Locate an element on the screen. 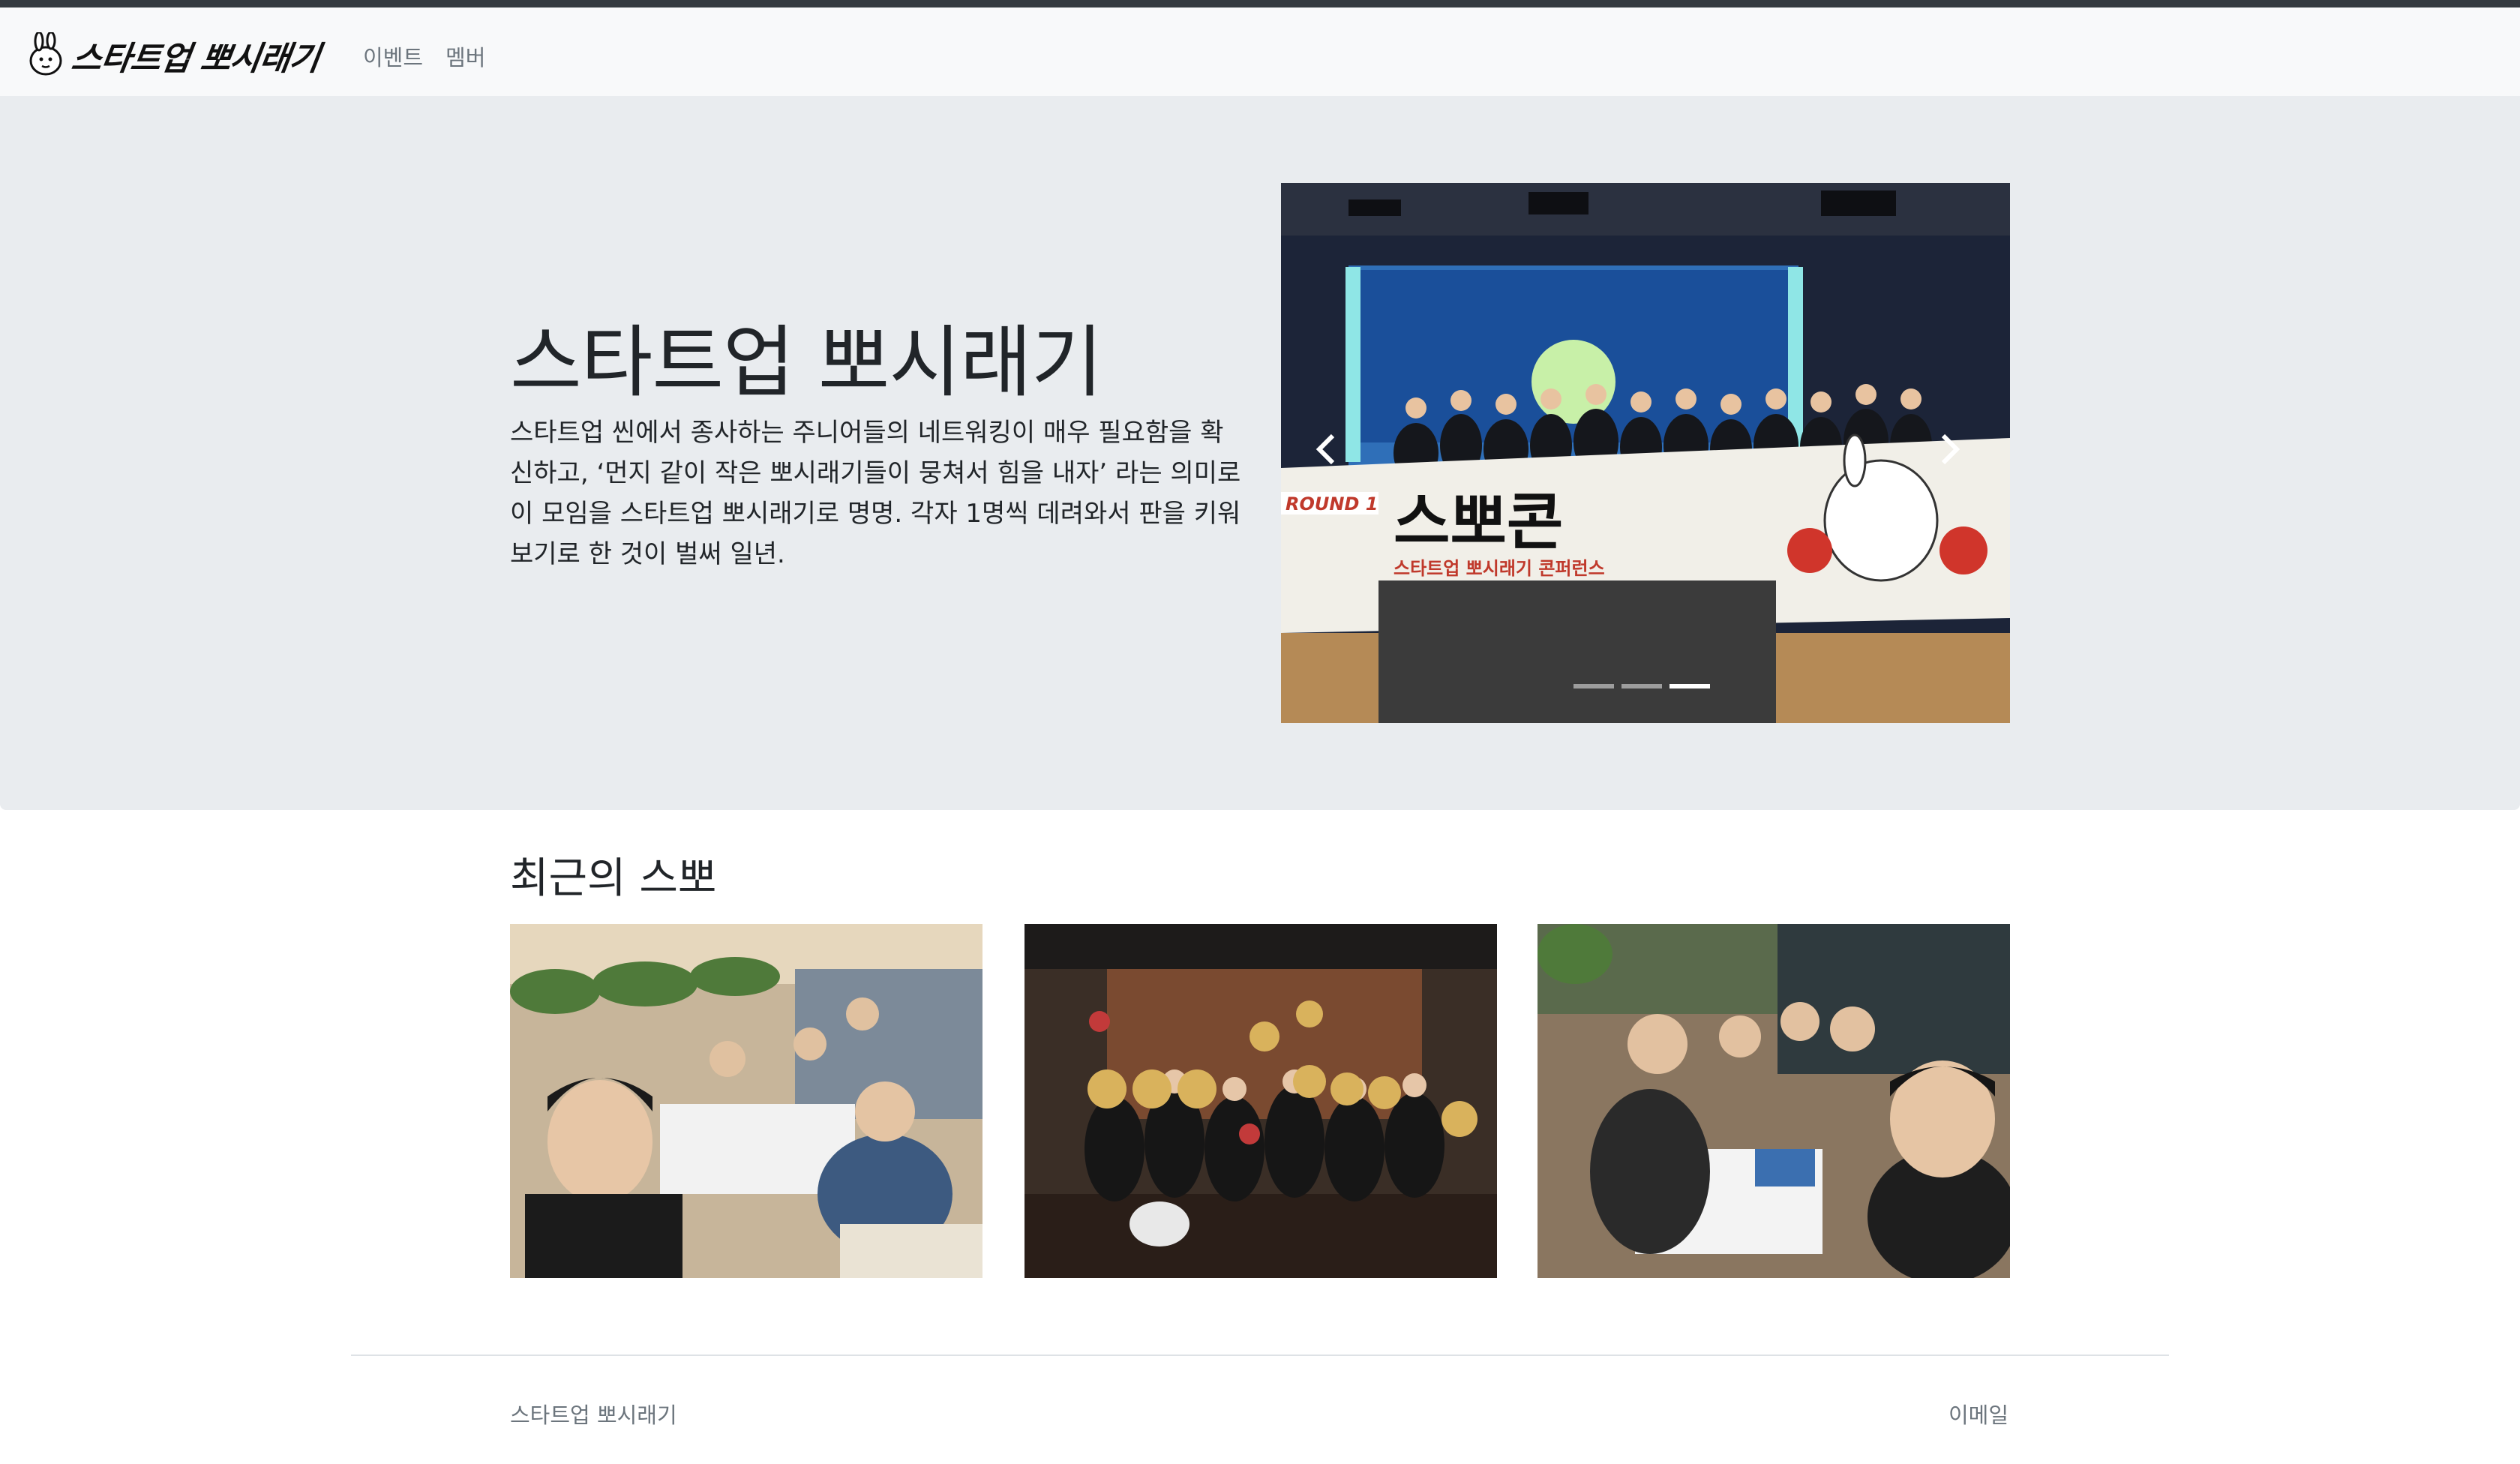 The image size is (2520, 1464). chevron-left-icon is located at coordinates (1325, 449).